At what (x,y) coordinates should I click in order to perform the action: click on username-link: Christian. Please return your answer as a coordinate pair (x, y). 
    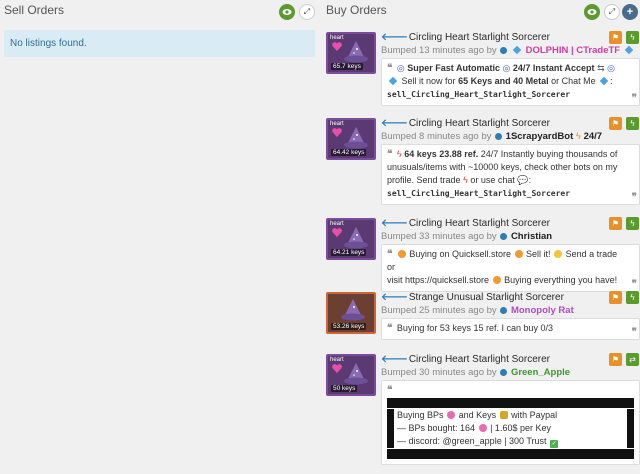
    Looking at the image, I should click on (531, 236).